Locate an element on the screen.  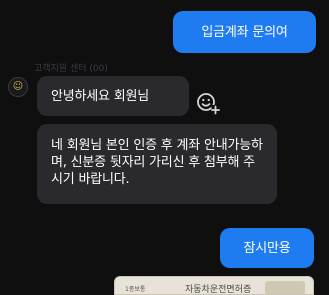
outgoing-message: 잠시만용 is located at coordinates (267, 248).